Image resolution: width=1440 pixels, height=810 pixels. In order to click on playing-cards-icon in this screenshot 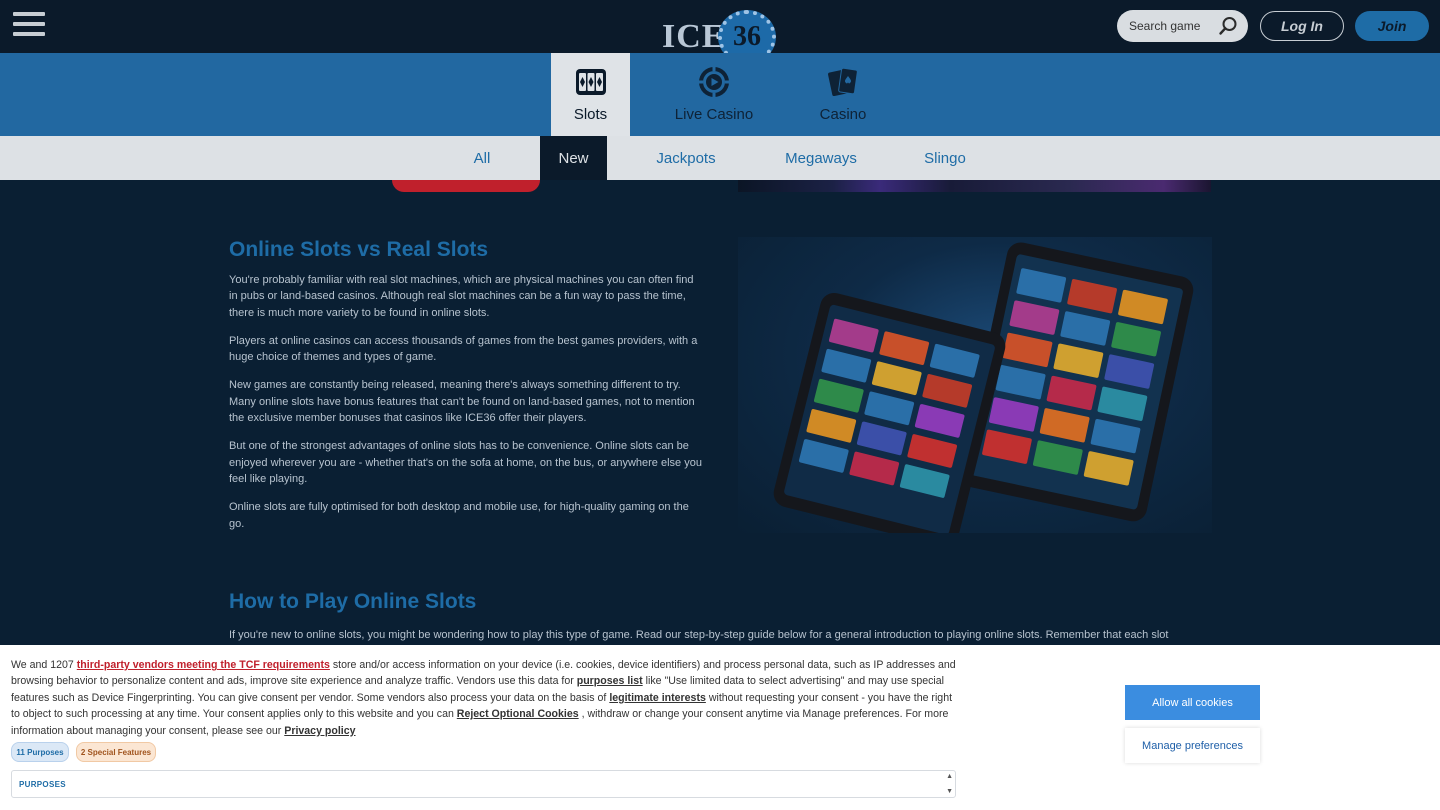, I will do `click(843, 82)`.